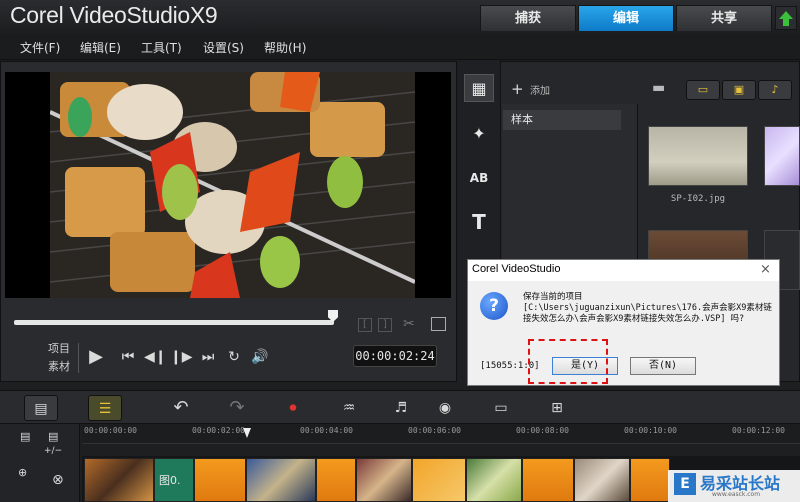 Image resolution: width=800 pixels, height=502 pixels. Describe the element at coordinates (155, 357) in the screenshot. I see `previous-frame-button: ◀❙` at that location.